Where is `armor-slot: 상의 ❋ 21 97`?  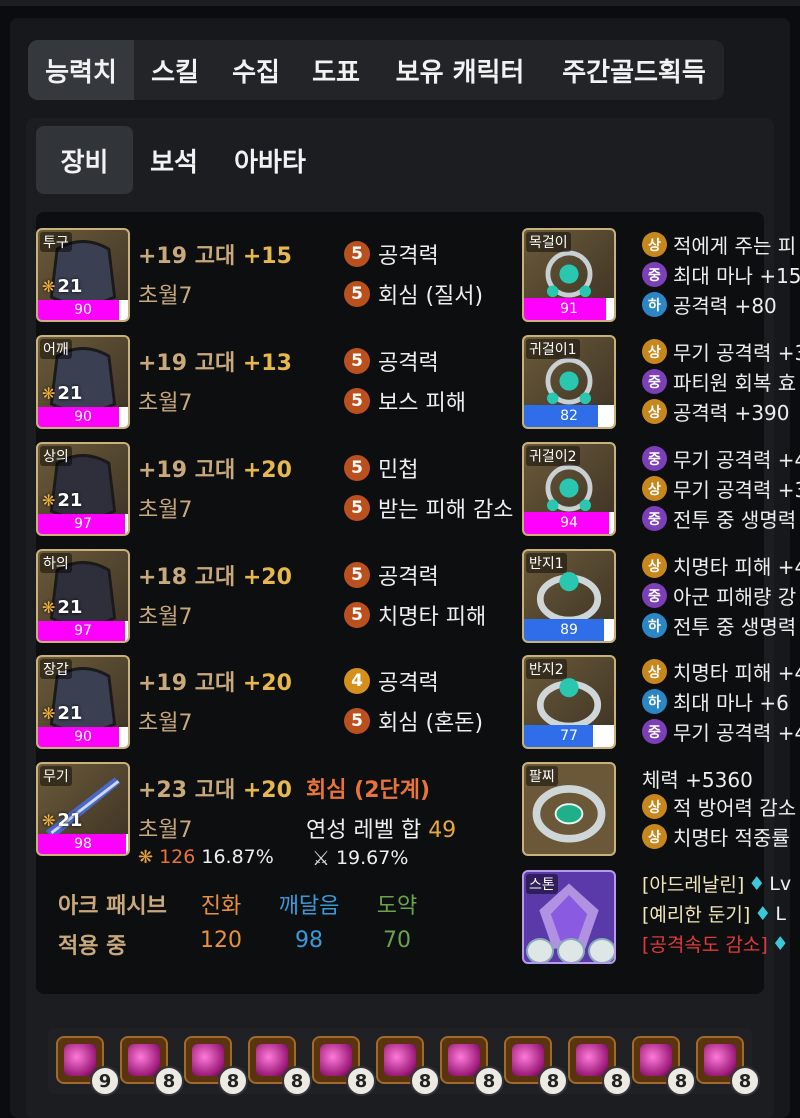
armor-slot: 상의 ❋ 21 97 is located at coordinates (83, 489).